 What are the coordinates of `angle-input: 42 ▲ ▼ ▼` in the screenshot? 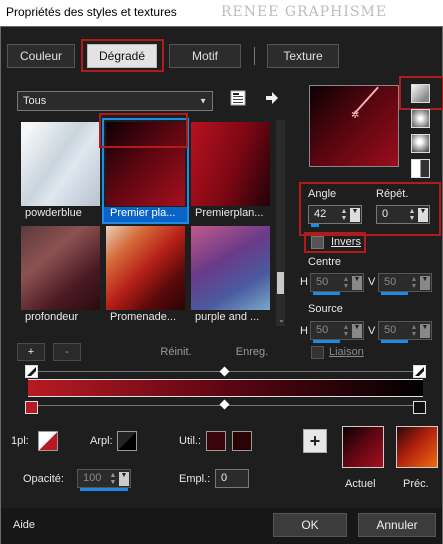 It's located at (335, 216).